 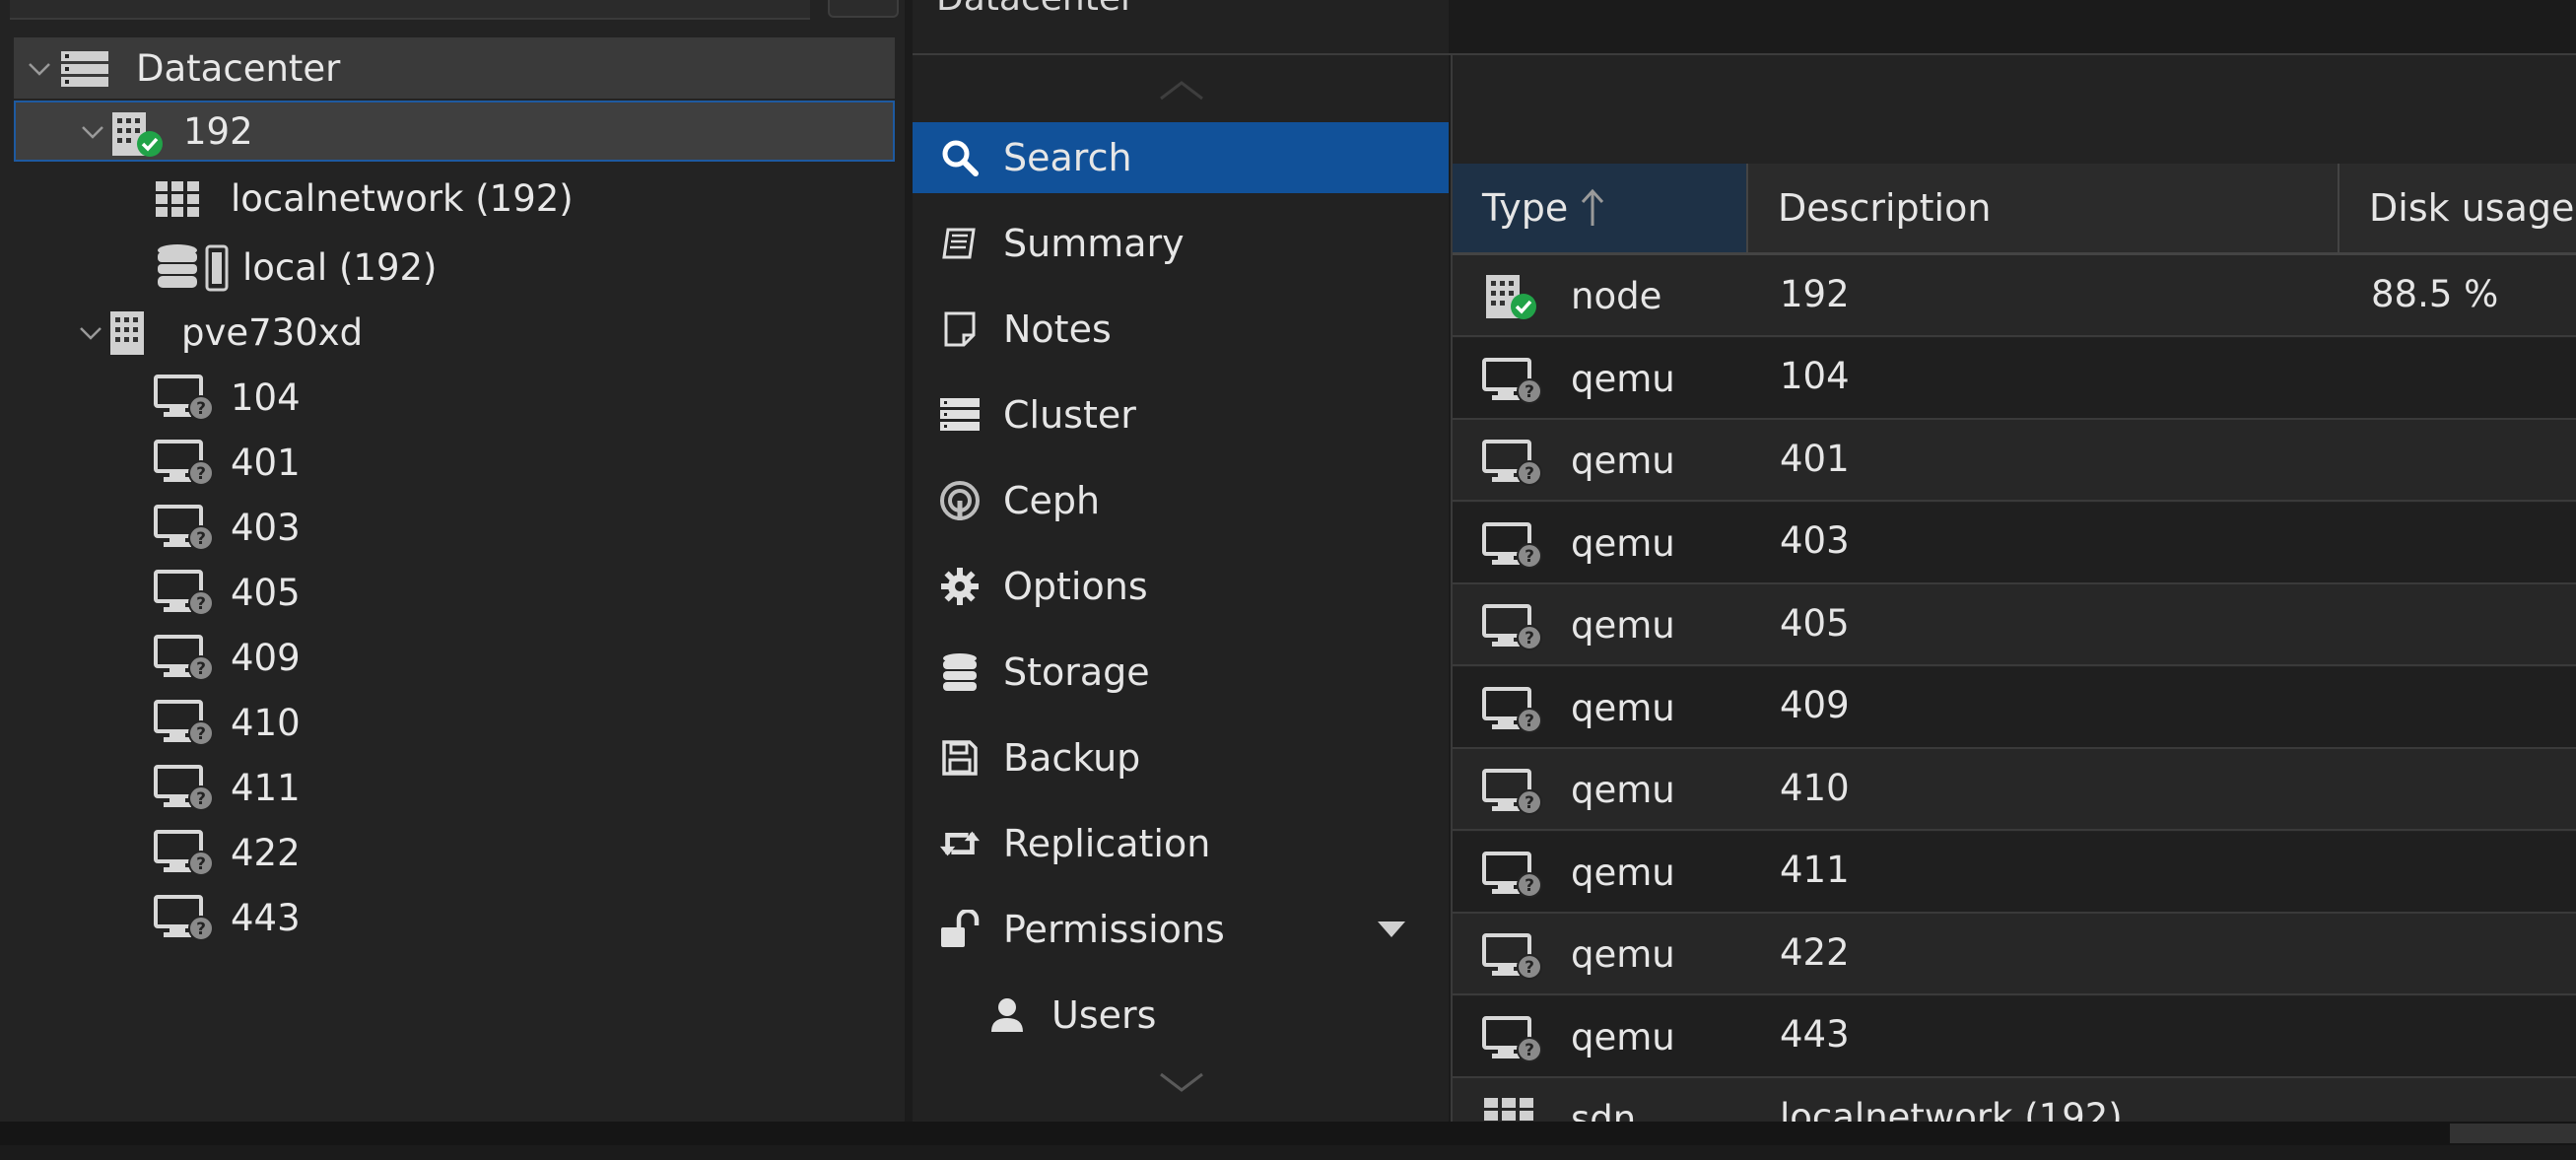 What do you see at coordinates (1600, 208) in the screenshot?
I see `column-header-type: Type` at bounding box center [1600, 208].